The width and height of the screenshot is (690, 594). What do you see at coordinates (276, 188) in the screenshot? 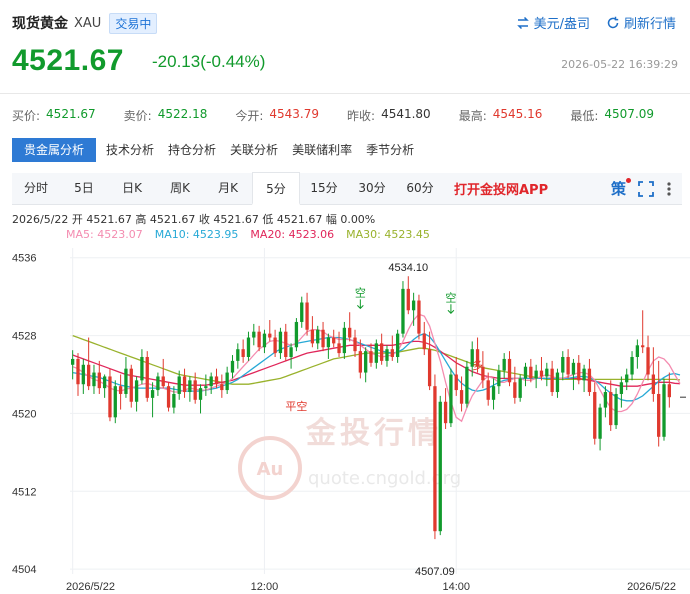
I see `period-tab: 5分` at bounding box center [276, 188].